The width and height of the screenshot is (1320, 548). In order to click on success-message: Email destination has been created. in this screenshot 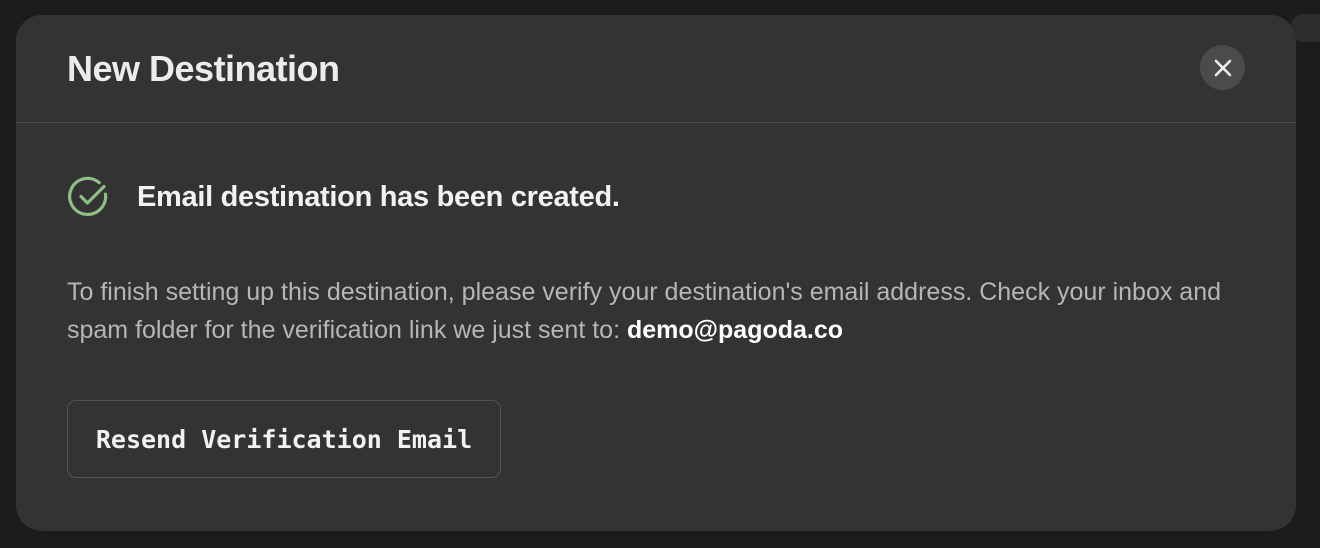, I will do `click(378, 196)`.